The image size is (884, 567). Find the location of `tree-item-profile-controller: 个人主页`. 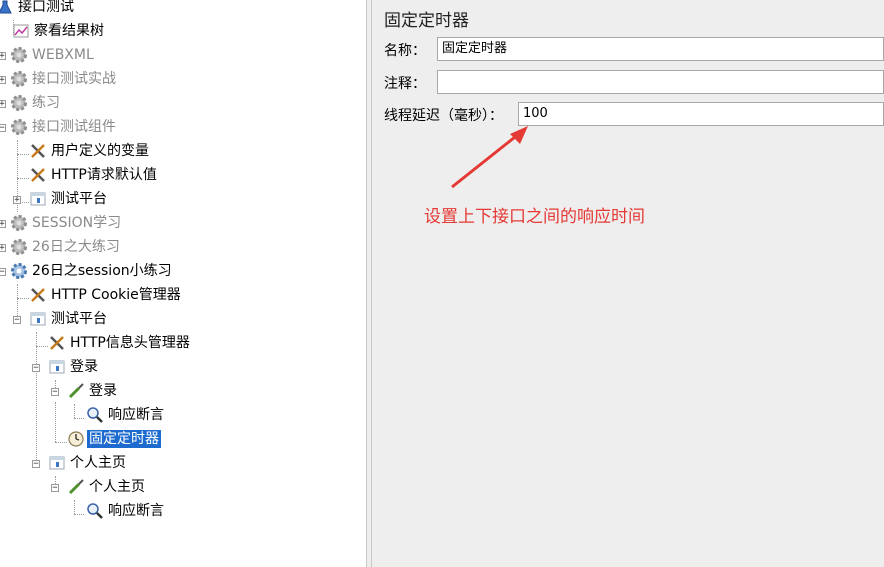

tree-item-profile-controller: 个人主页 is located at coordinates (88, 463).